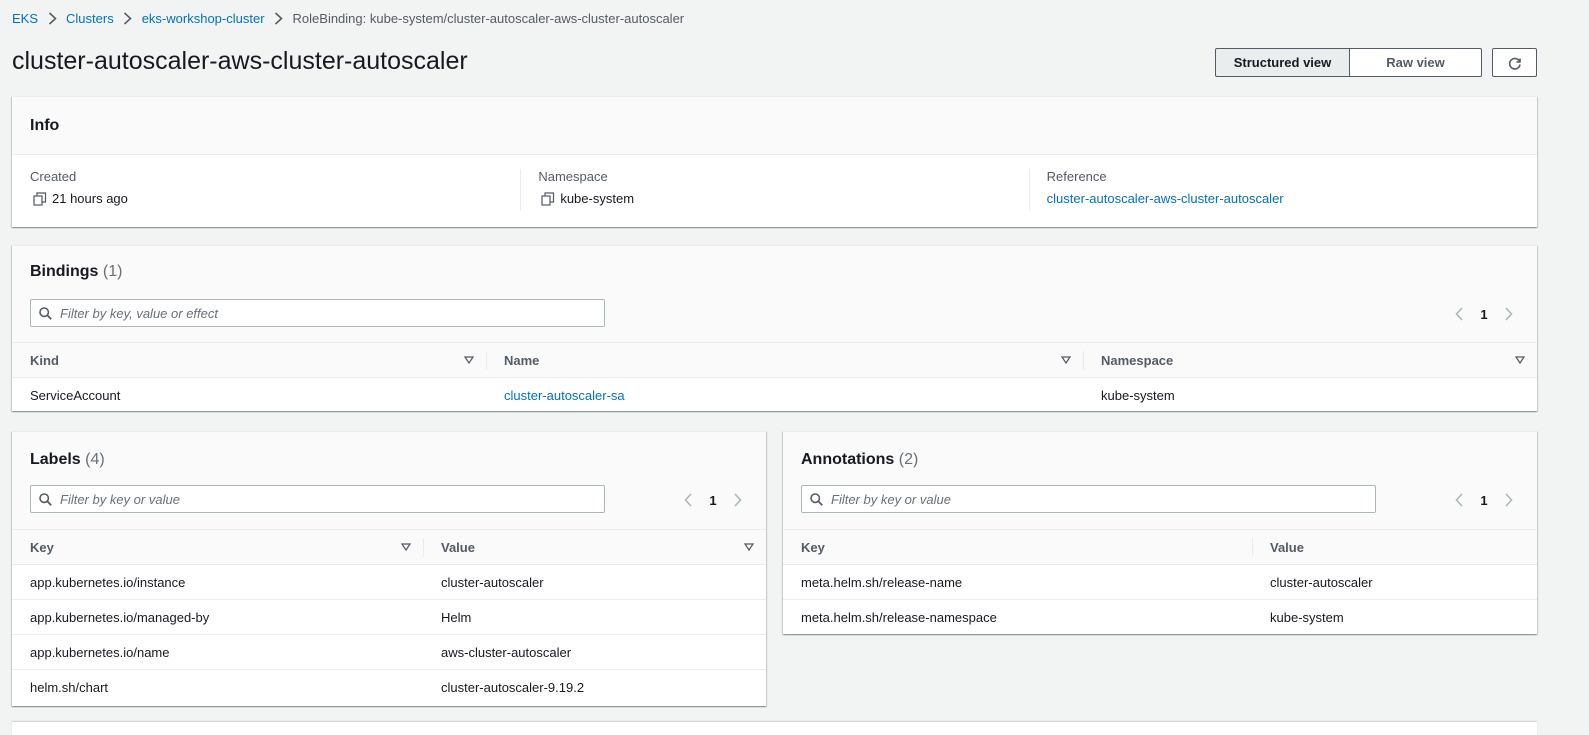 Image resolution: width=1589 pixels, height=735 pixels. I want to click on label-key: app.kubernetes.io/name, so click(217, 652).